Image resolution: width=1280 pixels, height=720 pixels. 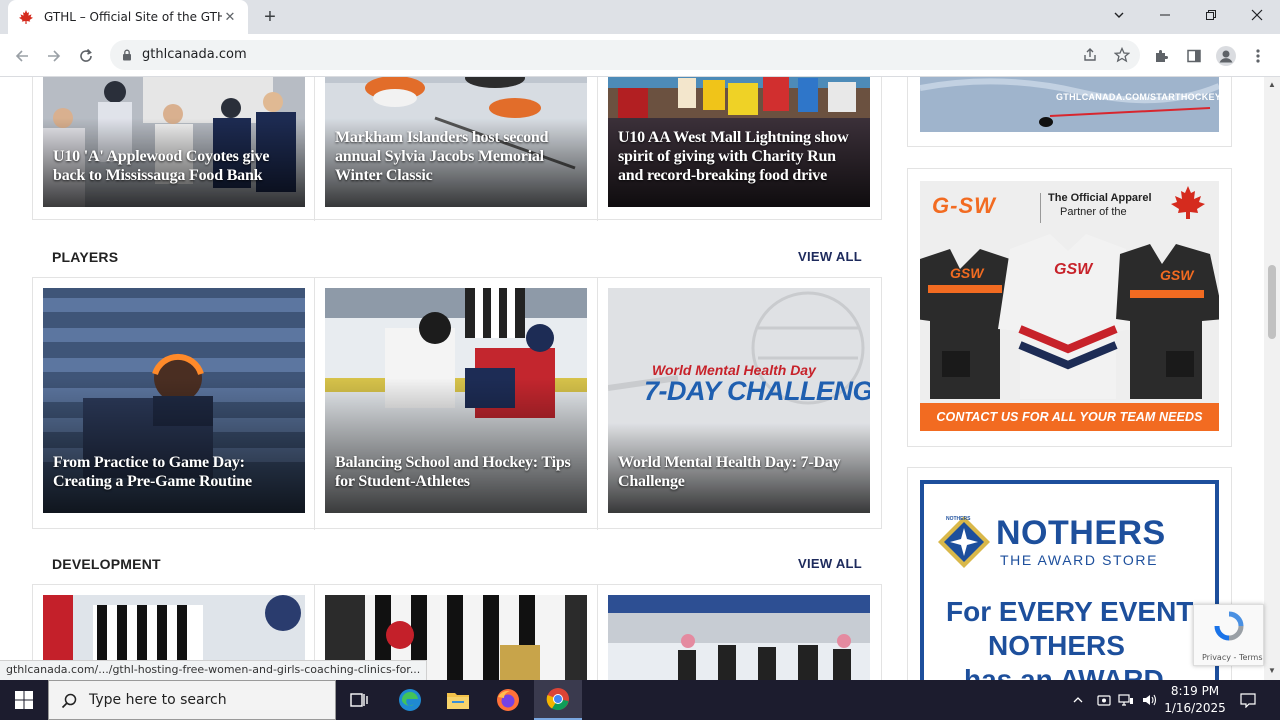 I want to click on recaptcha-badge: Privacy - Terms, so click(x=1228, y=635).